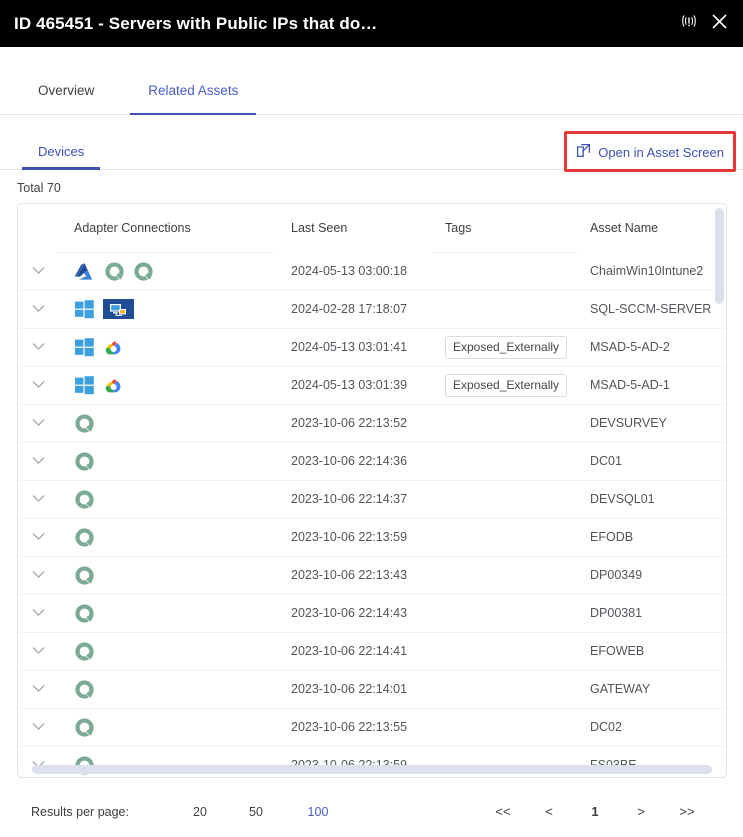 The image size is (743, 837). Describe the element at coordinates (353, 228) in the screenshot. I see `column-header-last-seen: Last Seen` at that location.